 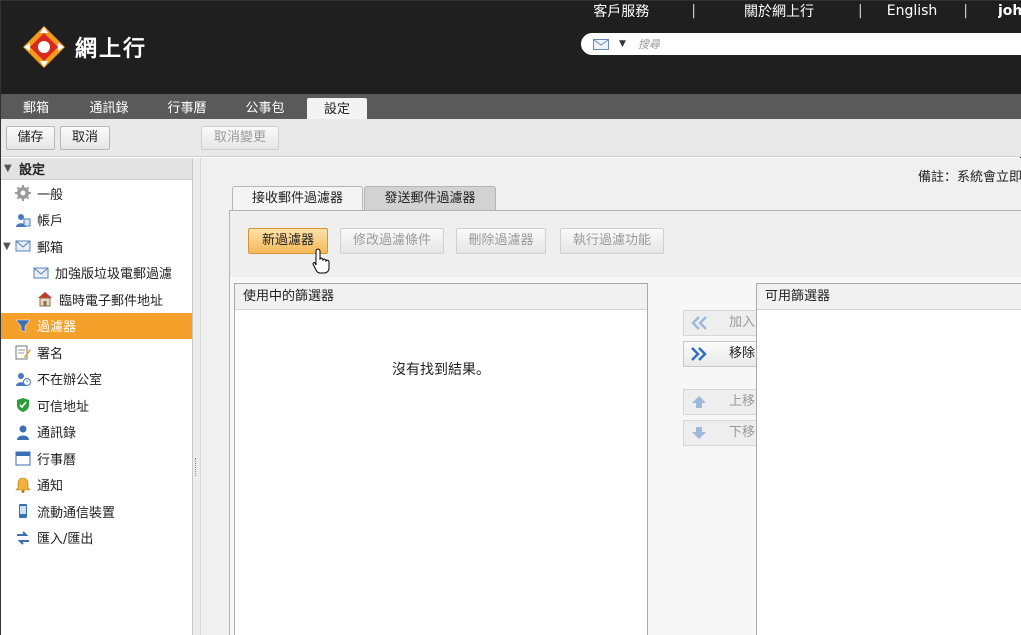 What do you see at coordinates (32, 170) in the screenshot?
I see `sidebar-title: 設定` at bounding box center [32, 170].